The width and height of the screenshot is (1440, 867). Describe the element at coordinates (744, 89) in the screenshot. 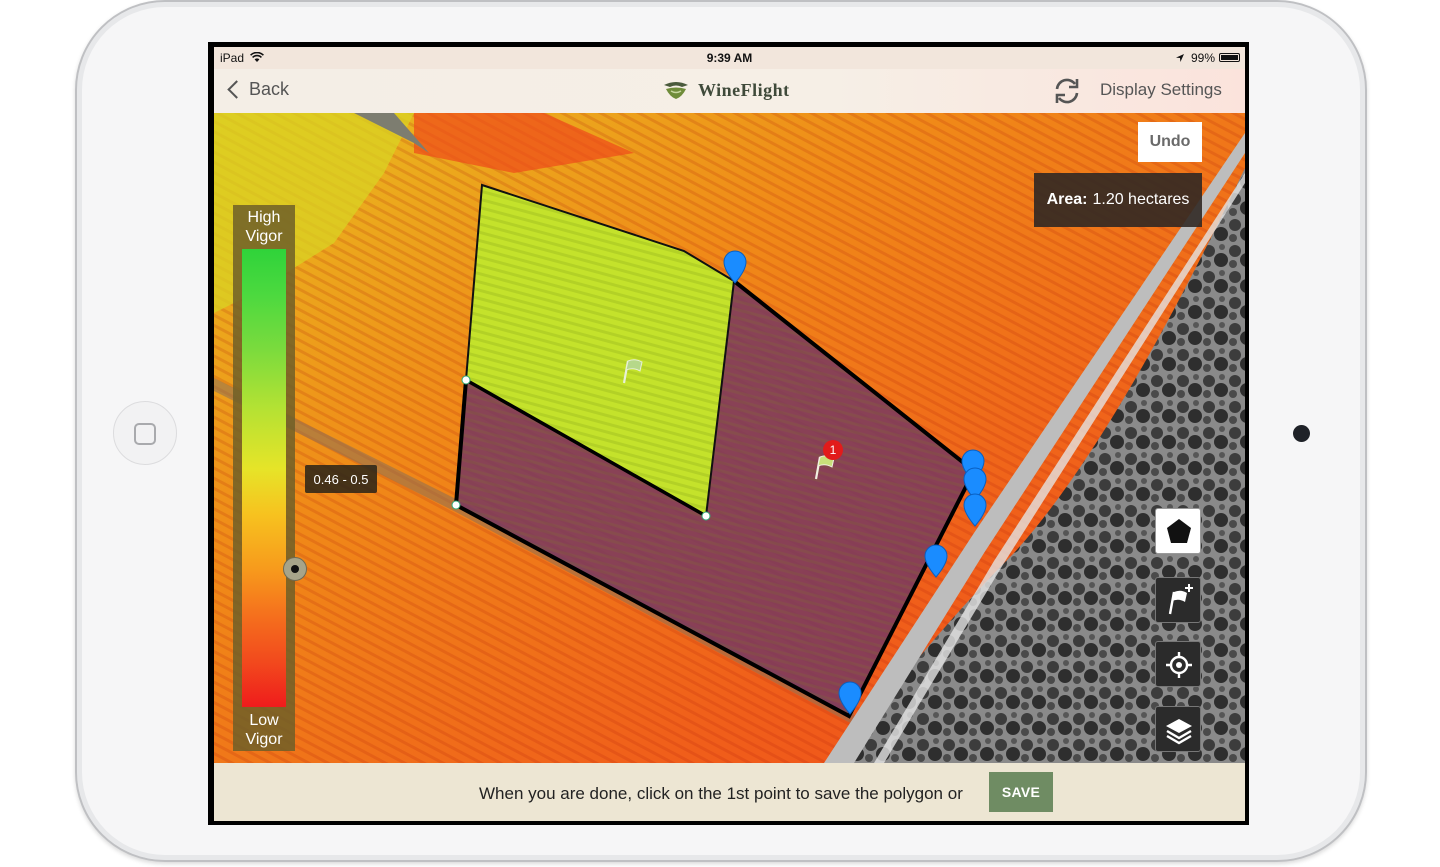

I see `app-title: WineFlight` at that location.